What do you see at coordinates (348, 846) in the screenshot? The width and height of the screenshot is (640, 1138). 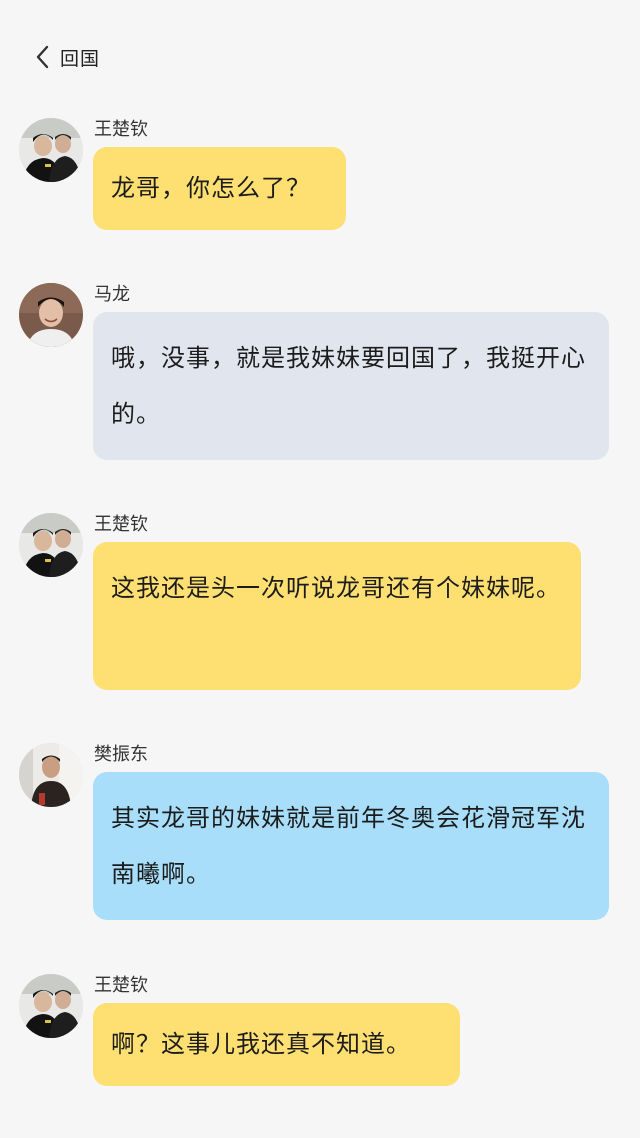 I see `message-text: 其实龙哥的妹妹就是前年冬奥会花滑冠军沈南曦啊。` at bounding box center [348, 846].